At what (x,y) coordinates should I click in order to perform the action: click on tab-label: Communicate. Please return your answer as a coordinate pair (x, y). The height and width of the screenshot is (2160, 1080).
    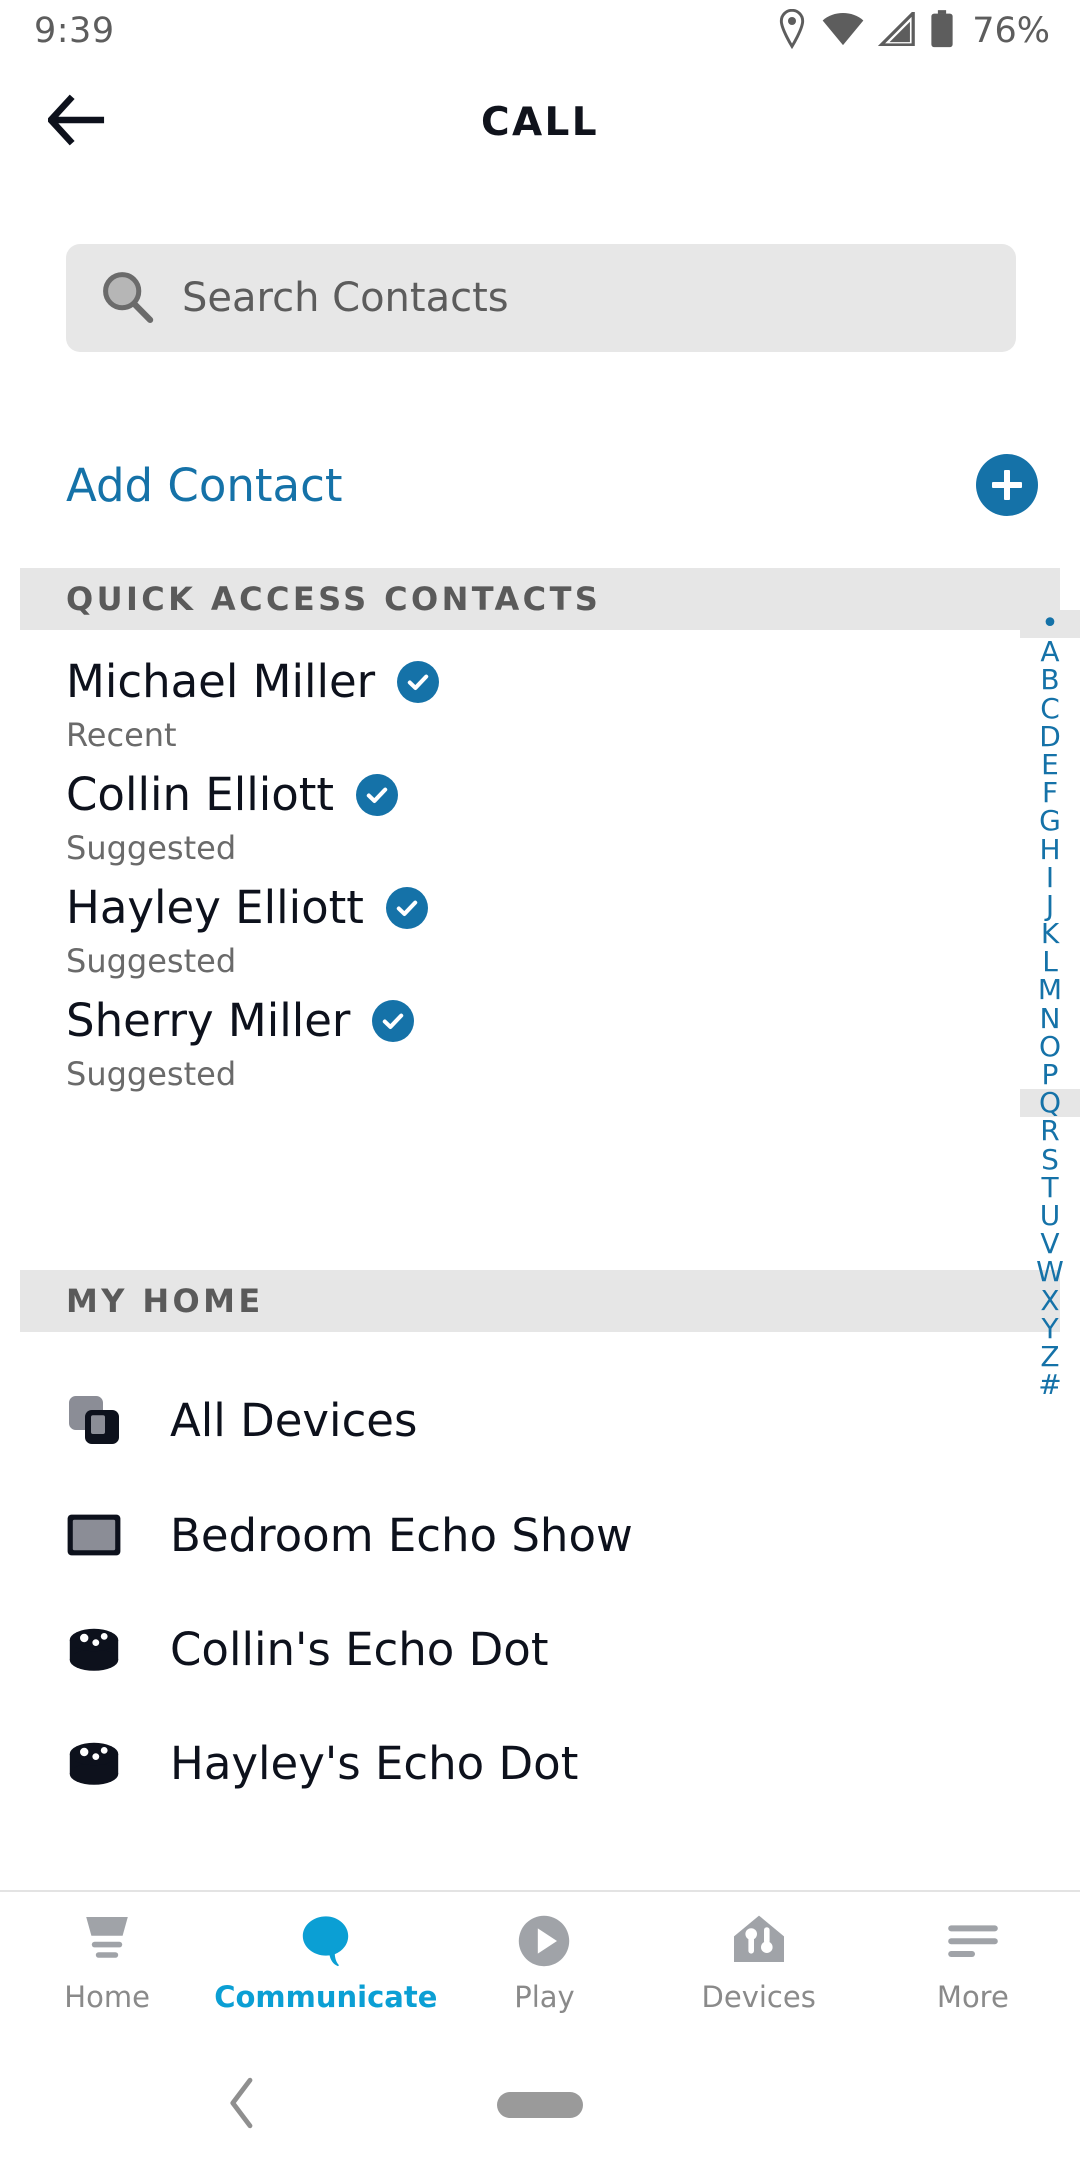
    Looking at the image, I should click on (326, 1997).